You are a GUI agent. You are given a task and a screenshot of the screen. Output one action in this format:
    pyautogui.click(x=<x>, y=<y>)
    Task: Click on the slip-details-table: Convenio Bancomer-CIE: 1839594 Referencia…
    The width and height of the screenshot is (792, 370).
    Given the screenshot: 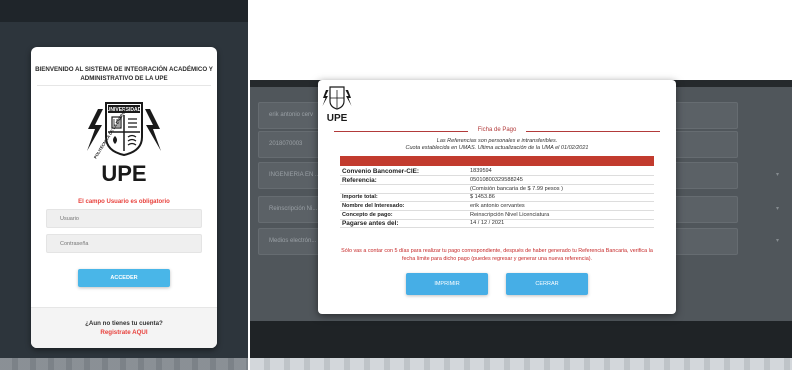 What is the action you would take?
    pyautogui.click(x=497, y=198)
    